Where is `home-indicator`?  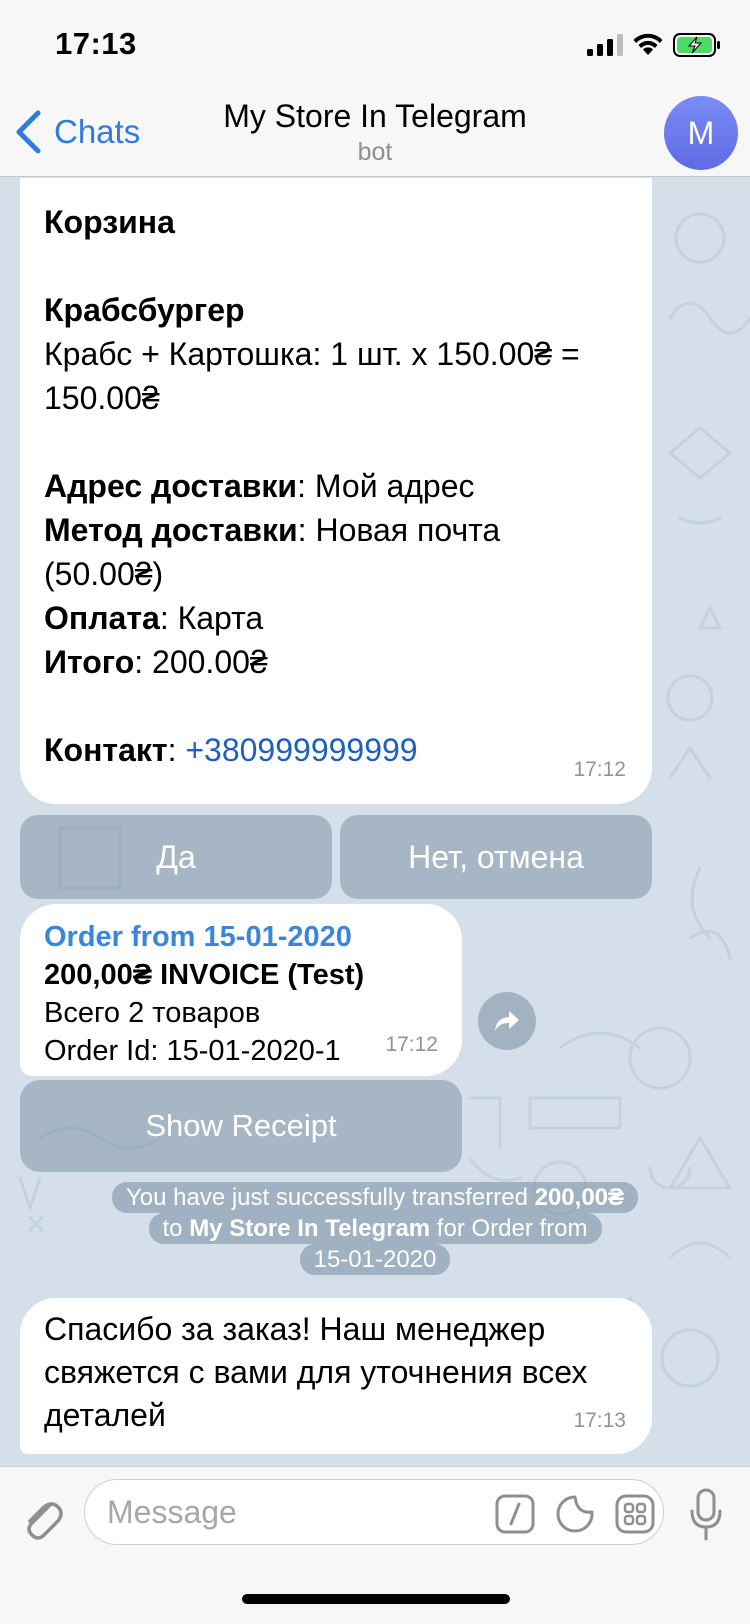 home-indicator is located at coordinates (376, 1599).